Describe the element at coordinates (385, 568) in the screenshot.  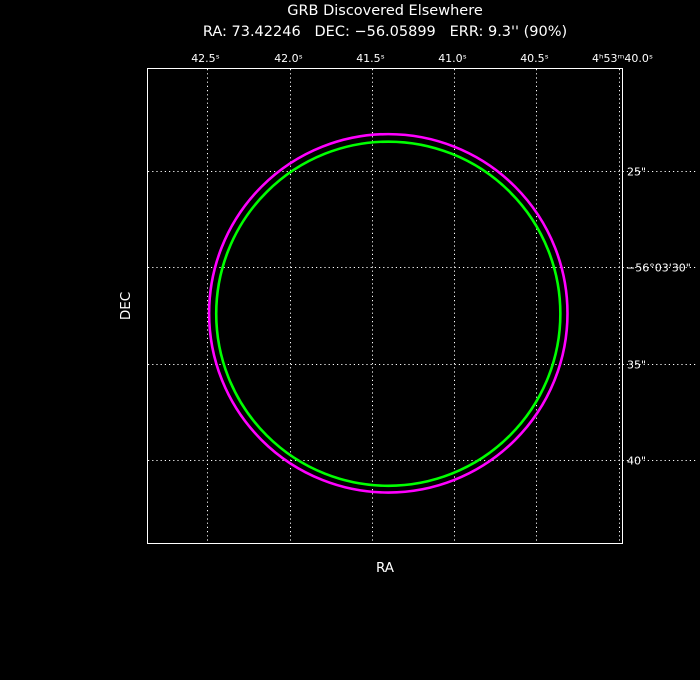
I see `x-axis-label: RA` at that location.